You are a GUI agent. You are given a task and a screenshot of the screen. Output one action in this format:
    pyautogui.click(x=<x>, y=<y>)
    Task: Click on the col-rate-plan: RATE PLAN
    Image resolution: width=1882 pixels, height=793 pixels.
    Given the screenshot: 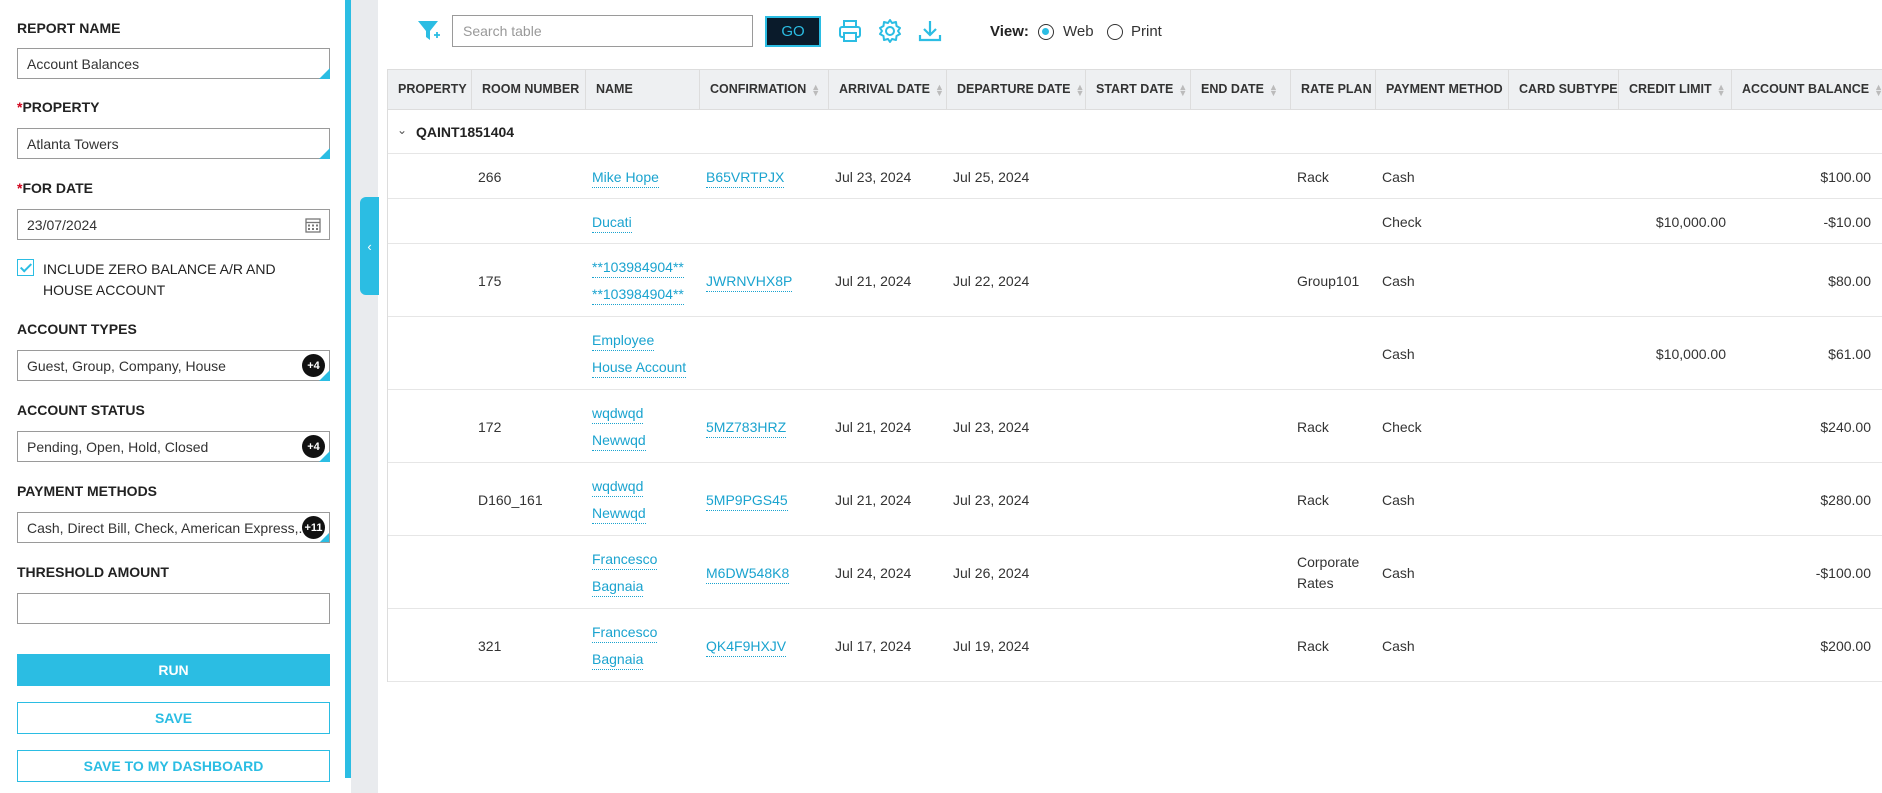 What is the action you would take?
    pyautogui.click(x=1333, y=90)
    